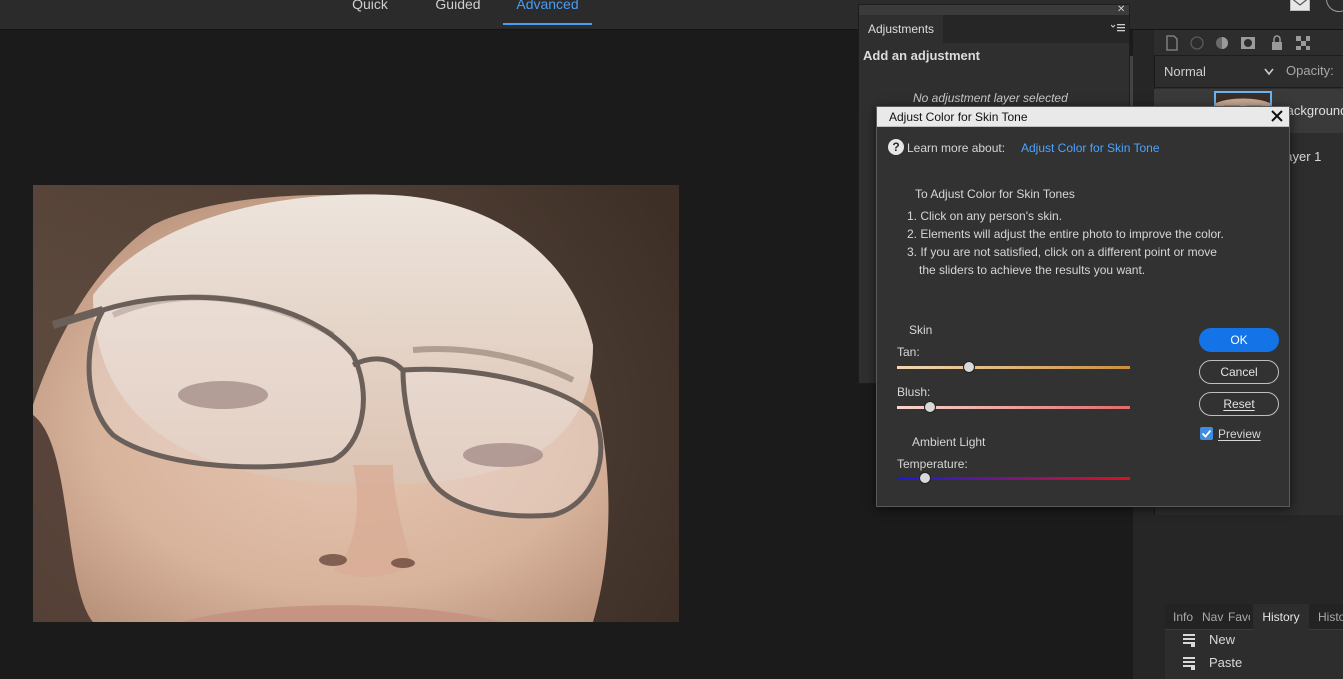  What do you see at coordinates (1206, 433) in the screenshot?
I see `preview-checkbox` at bounding box center [1206, 433].